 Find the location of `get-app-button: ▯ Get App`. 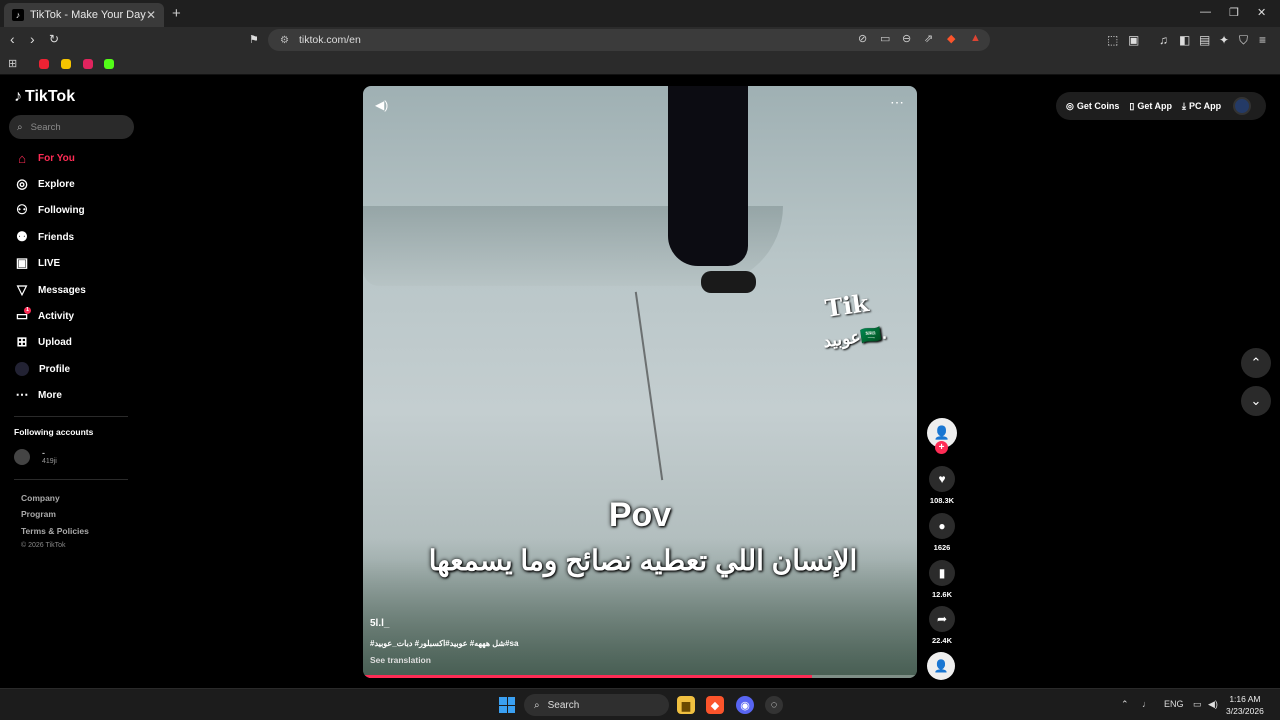

get-app-button: ▯ Get App is located at coordinates (1150, 106).